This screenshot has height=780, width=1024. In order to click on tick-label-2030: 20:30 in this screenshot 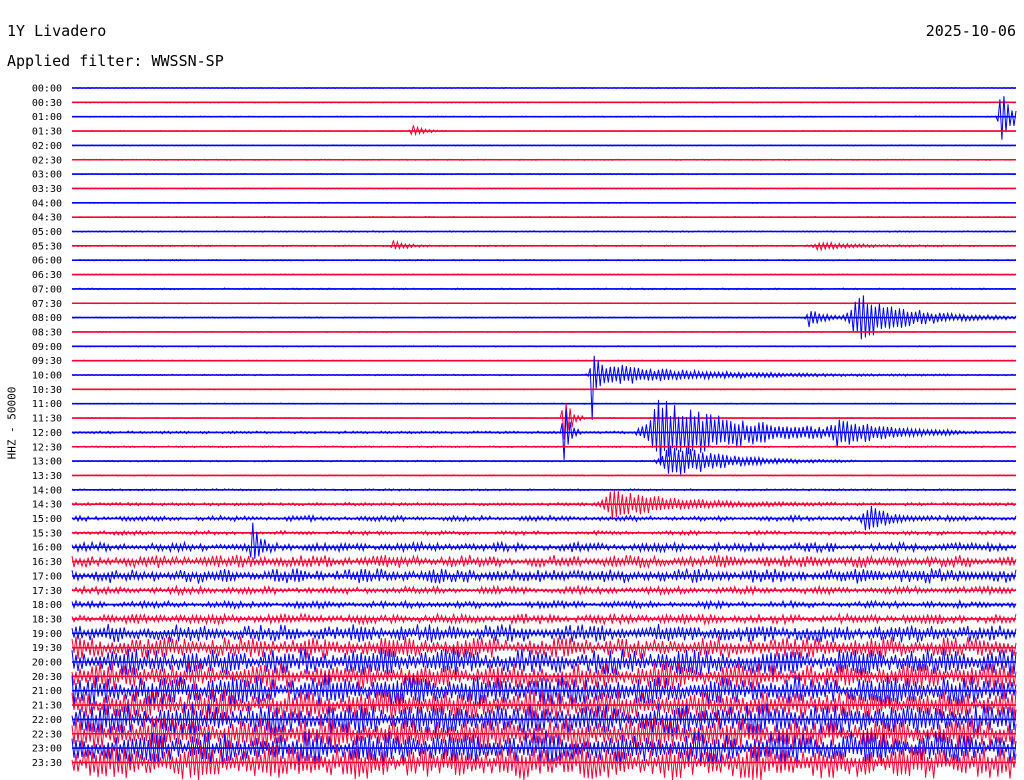, I will do `click(47, 677)`.